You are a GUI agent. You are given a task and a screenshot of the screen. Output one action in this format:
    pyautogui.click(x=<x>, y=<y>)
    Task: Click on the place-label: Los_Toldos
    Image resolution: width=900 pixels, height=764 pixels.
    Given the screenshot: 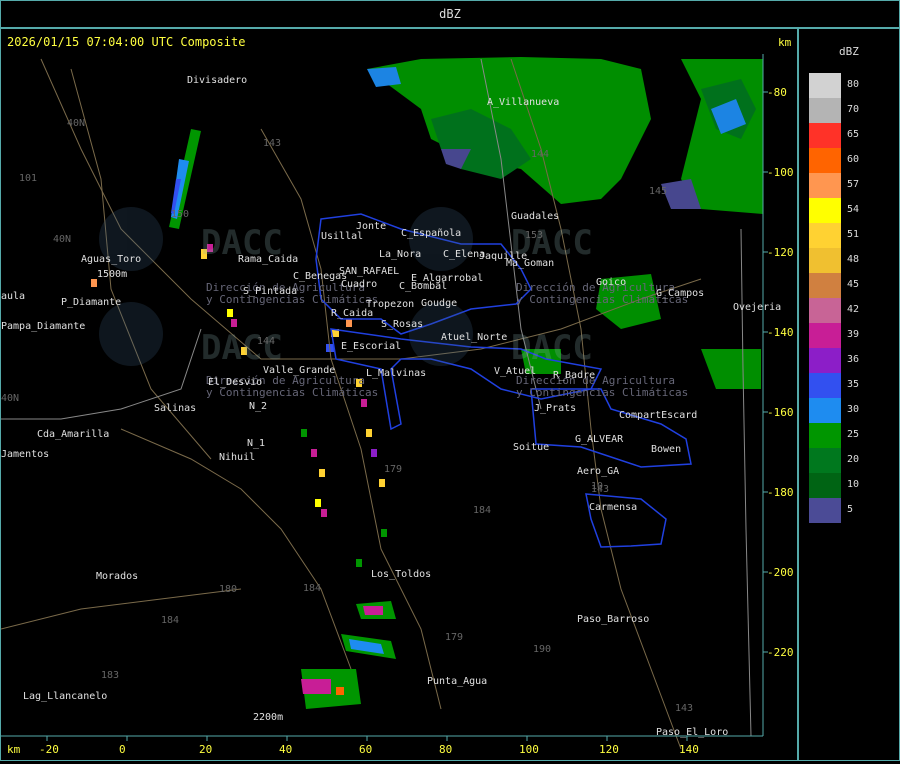 What is the action you would take?
    pyautogui.click(x=401, y=574)
    